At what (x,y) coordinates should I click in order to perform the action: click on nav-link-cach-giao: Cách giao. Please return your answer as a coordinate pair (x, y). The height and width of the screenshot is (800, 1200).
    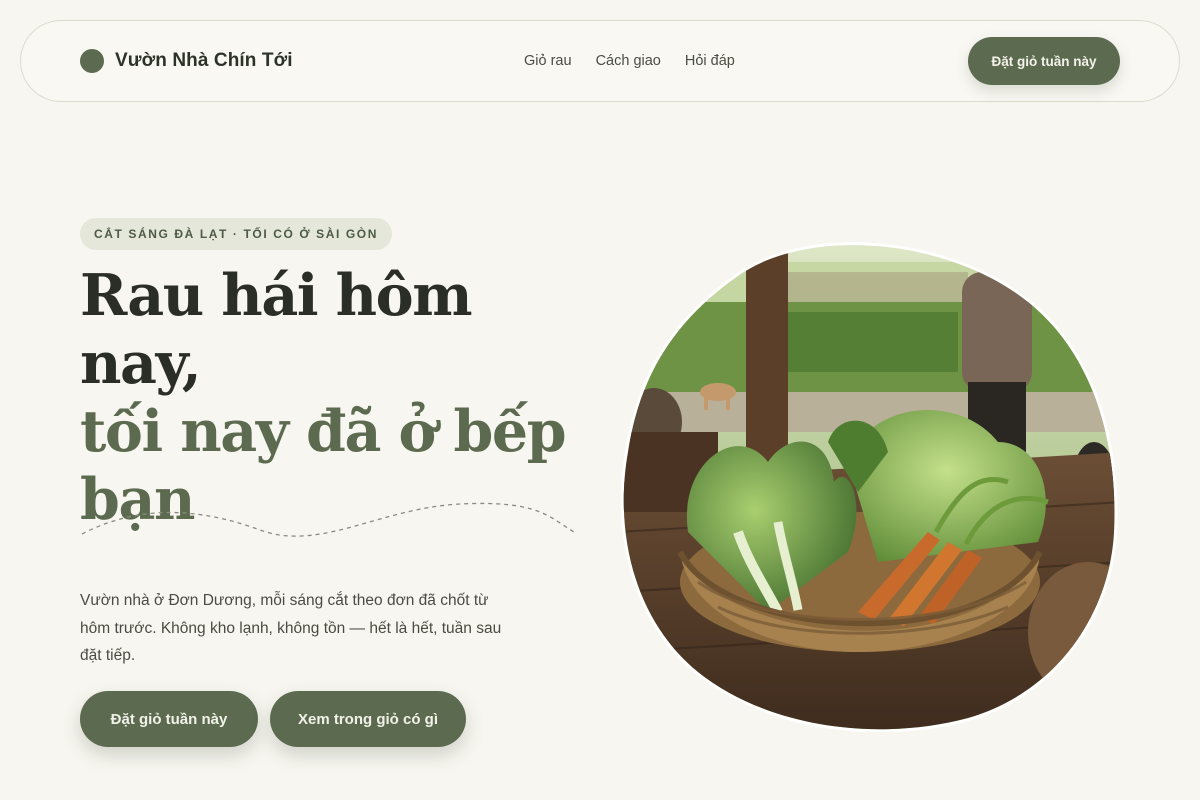
    Looking at the image, I should click on (628, 61).